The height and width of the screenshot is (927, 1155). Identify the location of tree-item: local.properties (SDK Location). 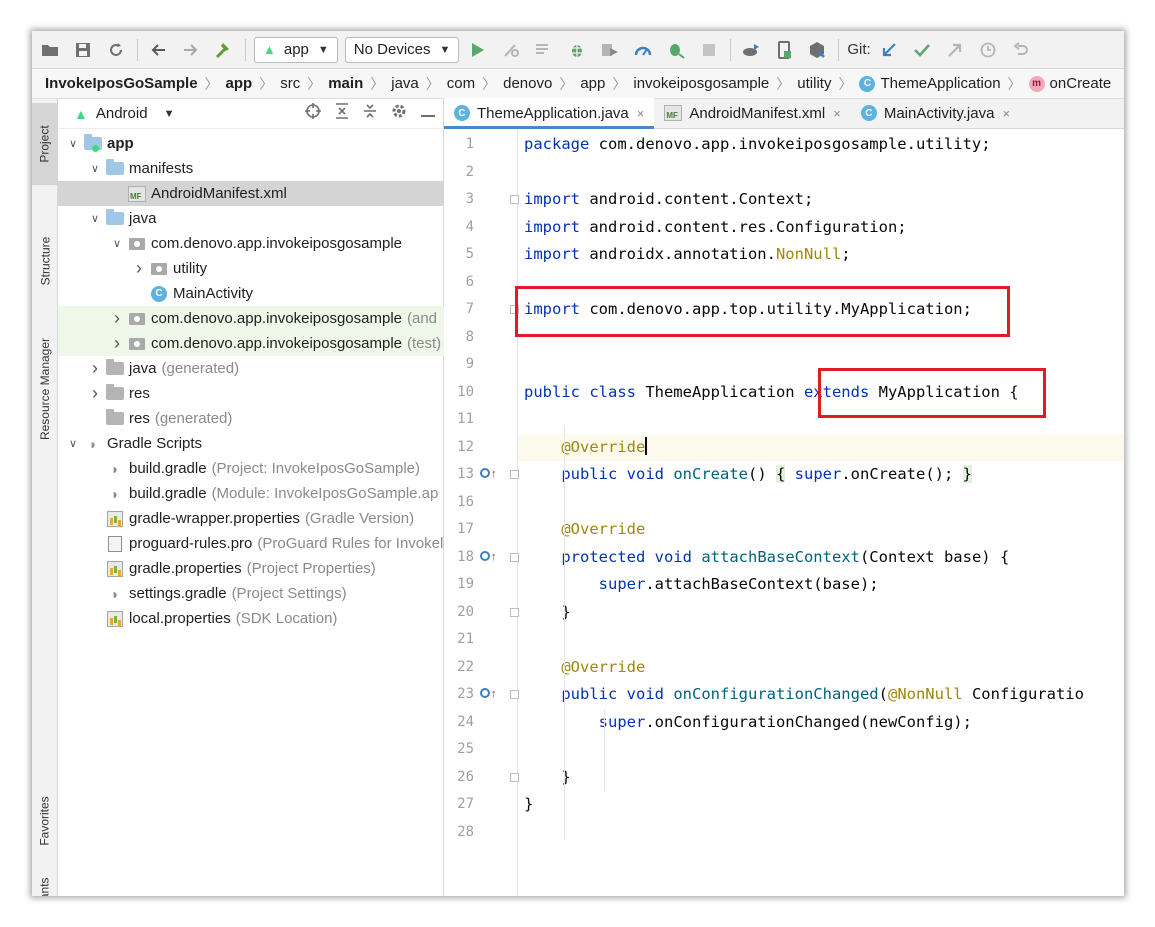
(251, 618).